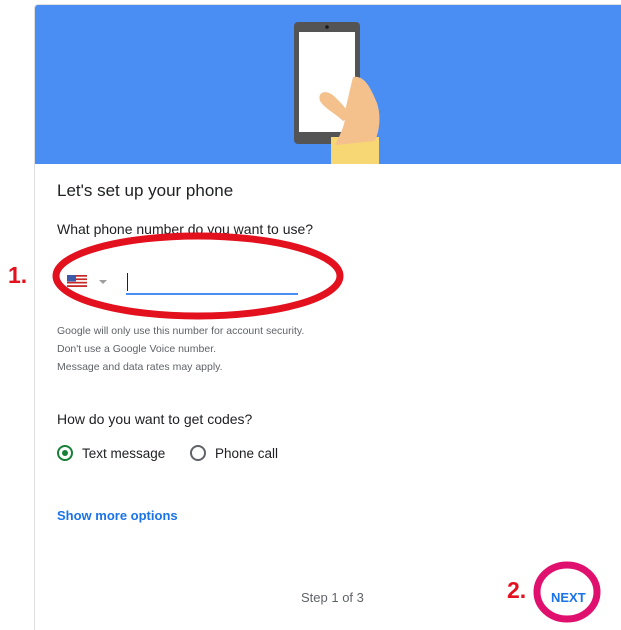 Image resolution: width=621 pixels, height=630 pixels. What do you see at coordinates (247, 453) in the screenshot?
I see `radio-phone-call-label: Phone call` at bounding box center [247, 453].